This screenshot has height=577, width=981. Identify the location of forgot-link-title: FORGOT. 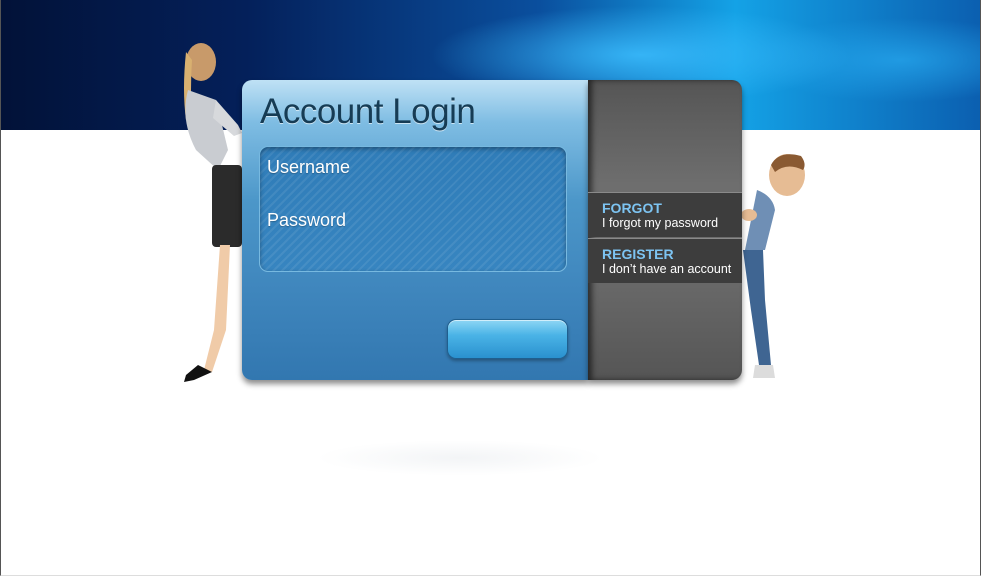
(632, 208).